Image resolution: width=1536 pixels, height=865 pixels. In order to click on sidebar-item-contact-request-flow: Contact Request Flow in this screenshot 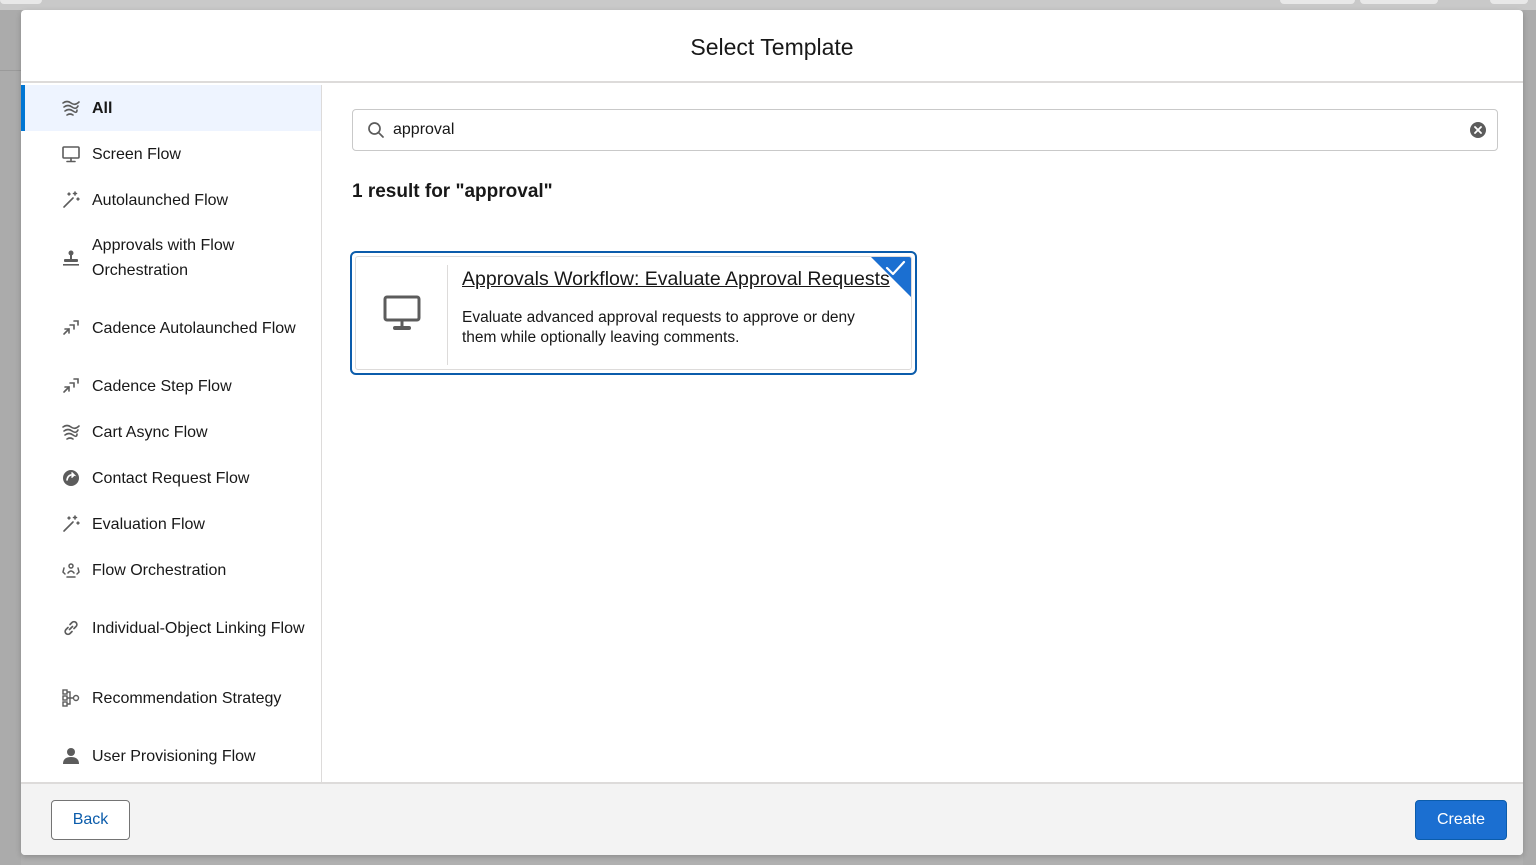, I will do `click(171, 478)`.